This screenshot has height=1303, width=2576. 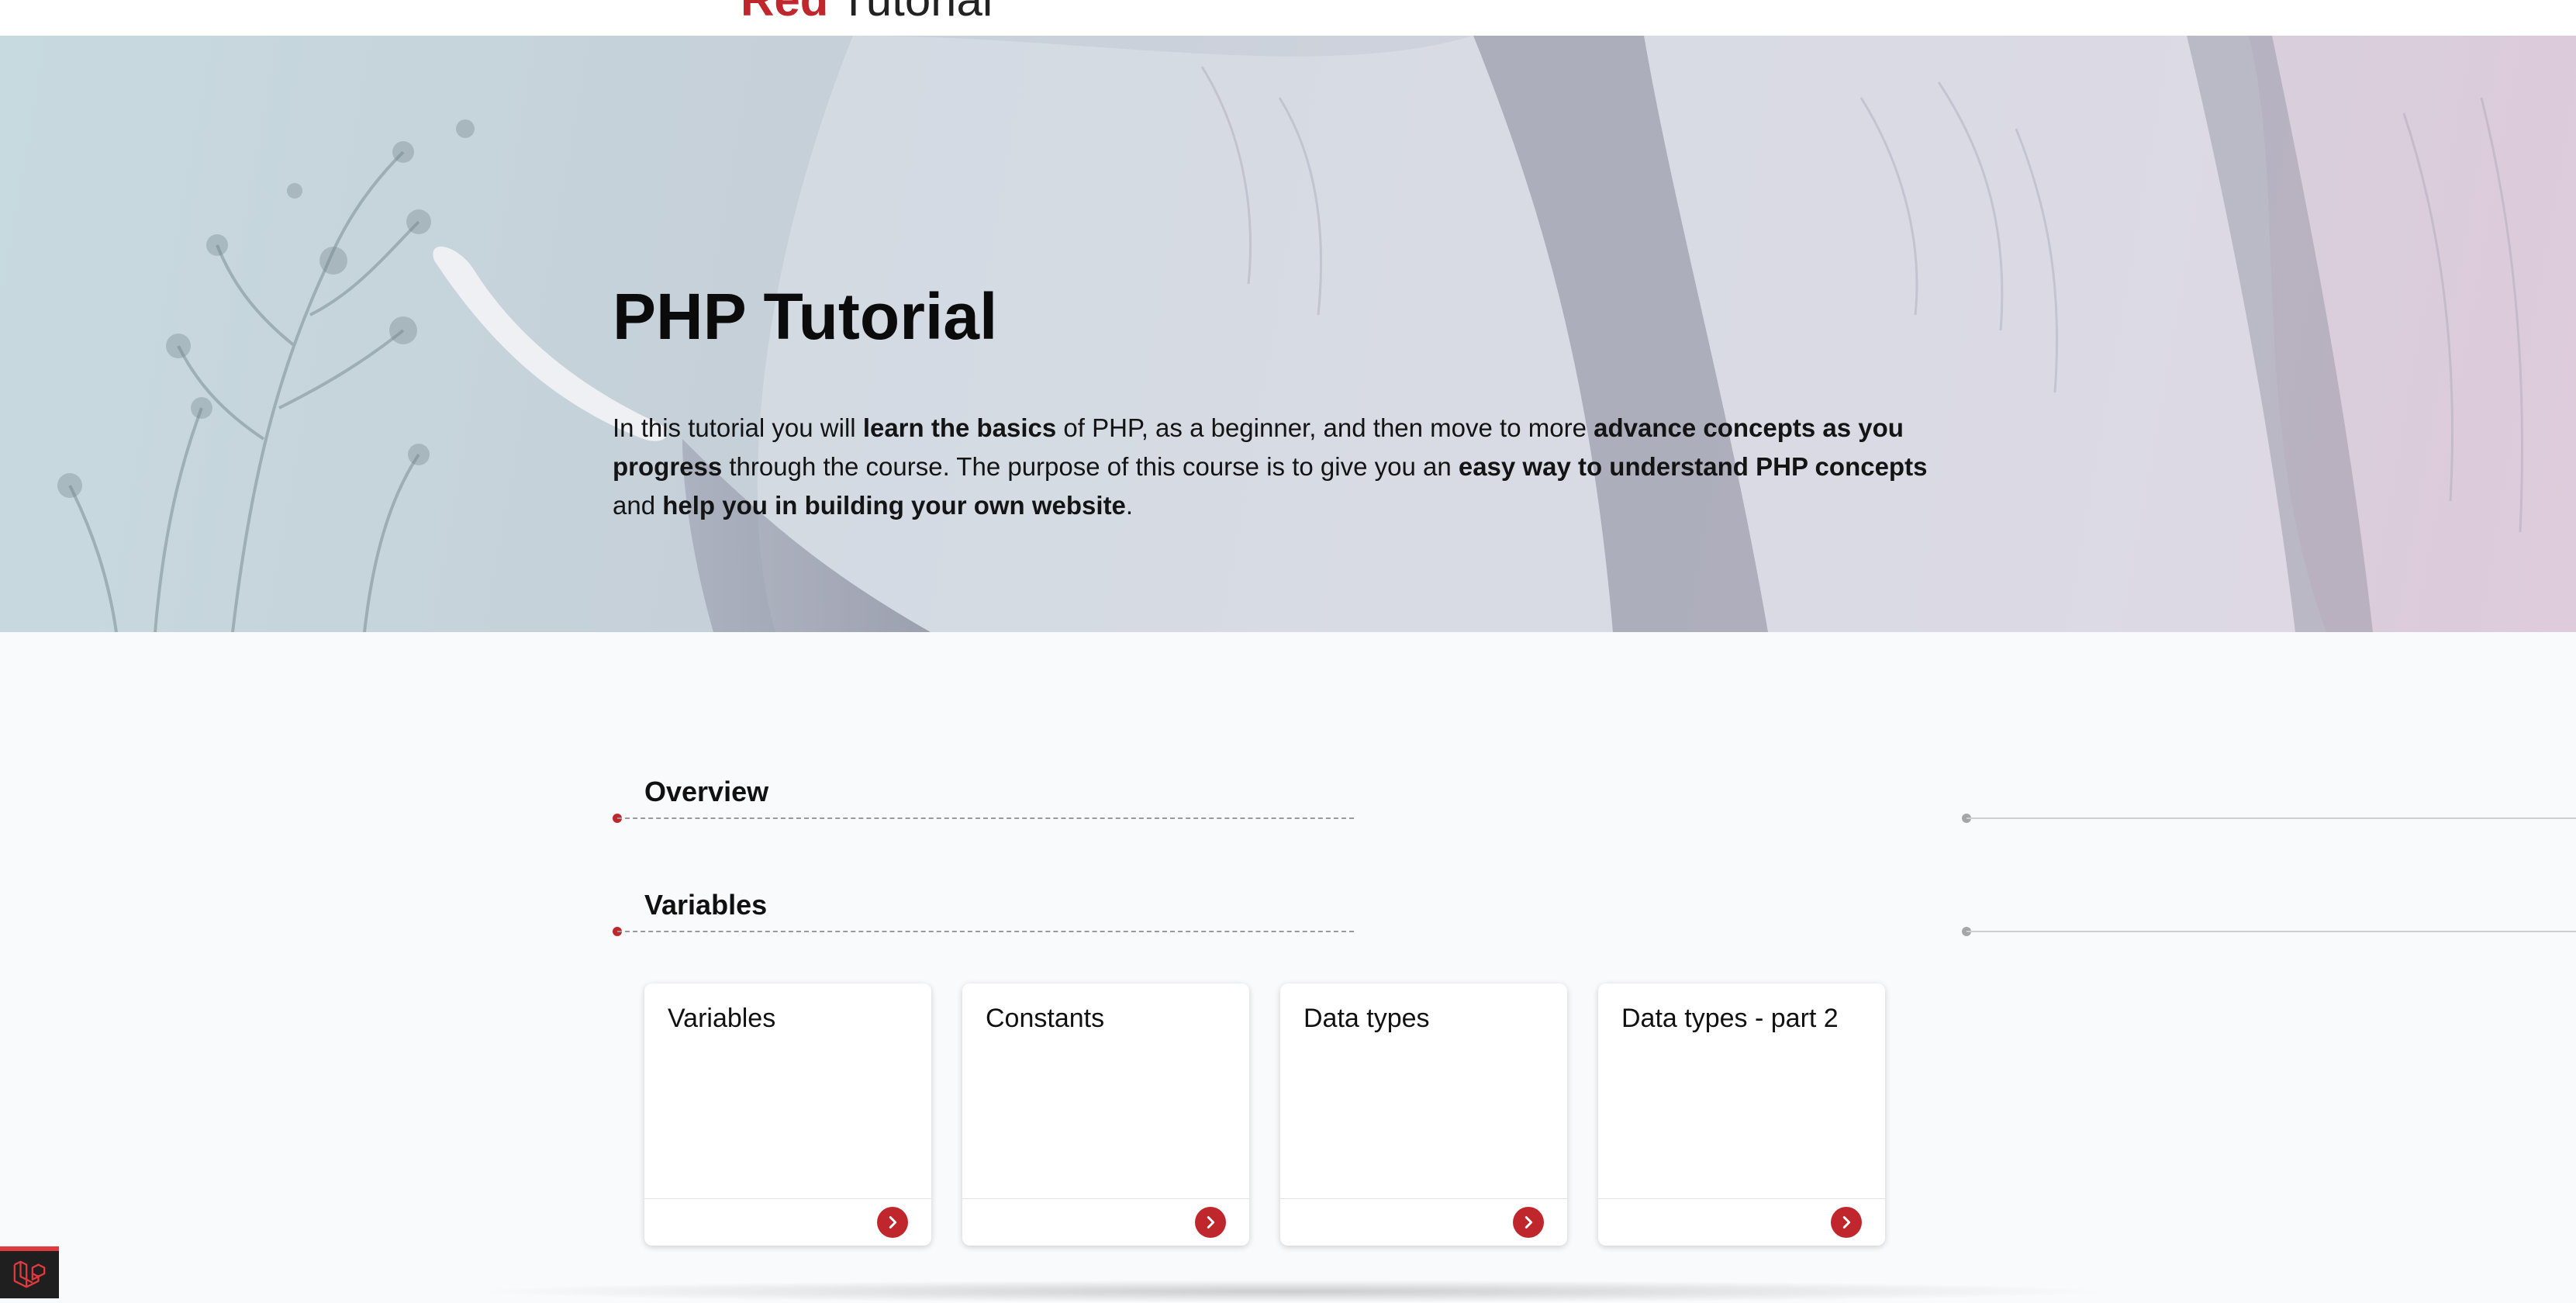 What do you see at coordinates (1594, 818) in the screenshot?
I see `section-timeline-overview` at bounding box center [1594, 818].